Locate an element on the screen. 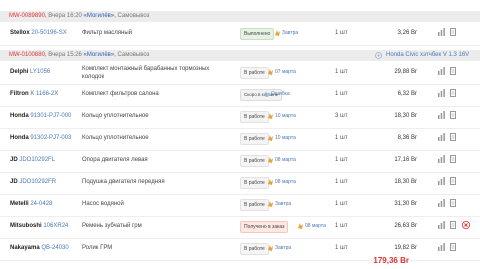  item-price: 8,36 Br is located at coordinates (407, 138).